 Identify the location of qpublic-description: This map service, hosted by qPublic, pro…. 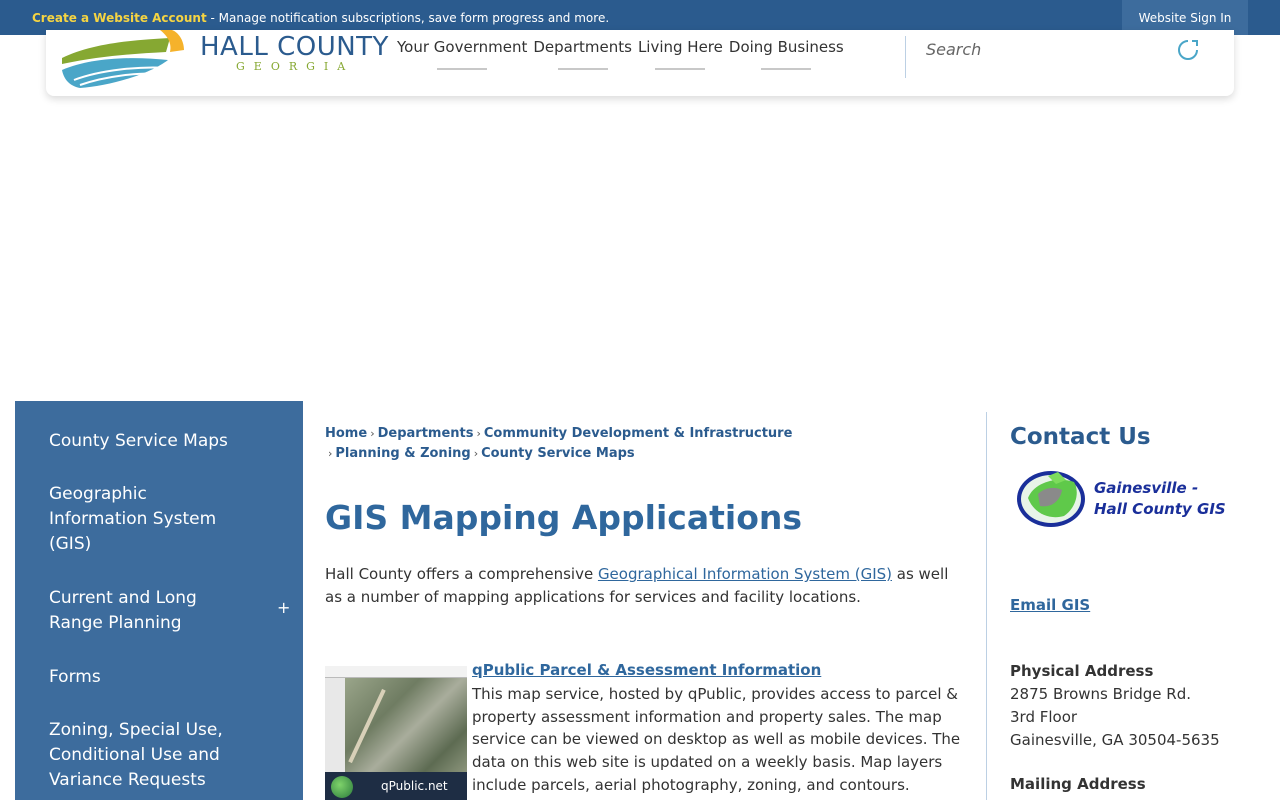
(716, 739).